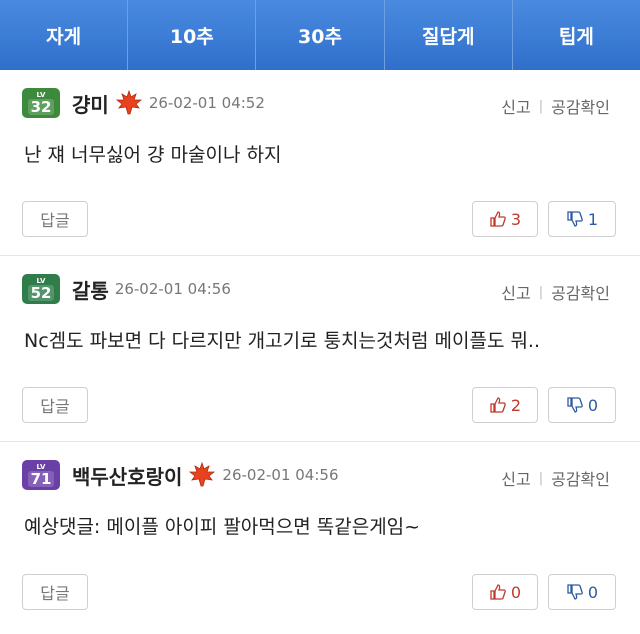 This screenshot has height=634, width=640. What do you see at coordinates (576, 35) in the screenshot?
I see `tab-tip-board: 팁게` at bounding box center [576, 35].